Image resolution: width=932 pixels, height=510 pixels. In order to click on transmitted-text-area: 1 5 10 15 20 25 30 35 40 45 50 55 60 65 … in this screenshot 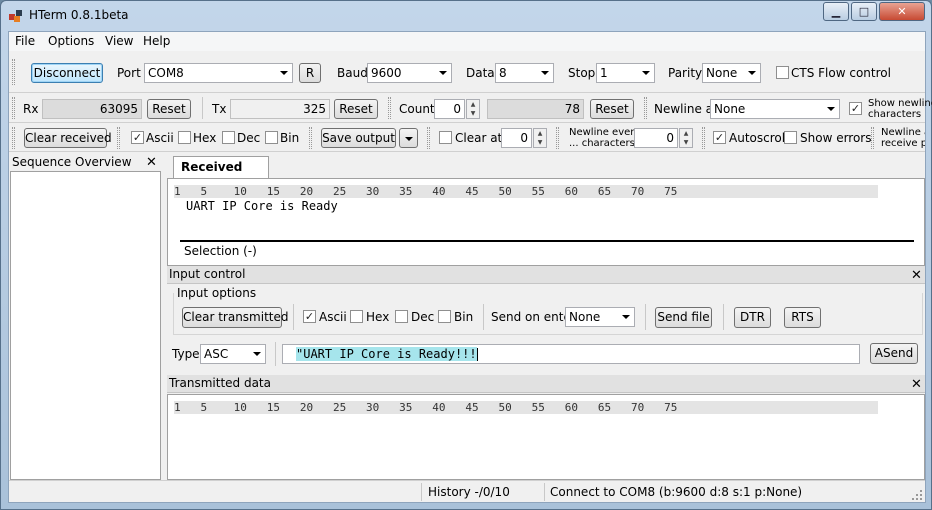, I will do `click(546, 437)`.